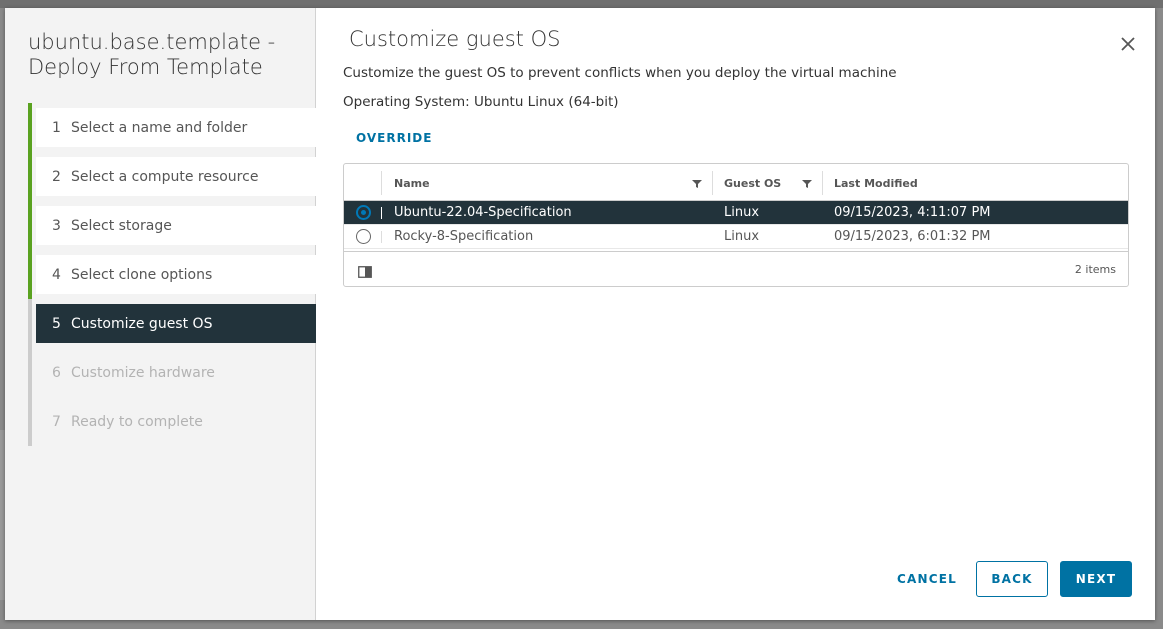 The image size is (1163, 629). Describe the element at coordinates (121, 225) in the screenshot. I see `step-label: Select storage` at that location.